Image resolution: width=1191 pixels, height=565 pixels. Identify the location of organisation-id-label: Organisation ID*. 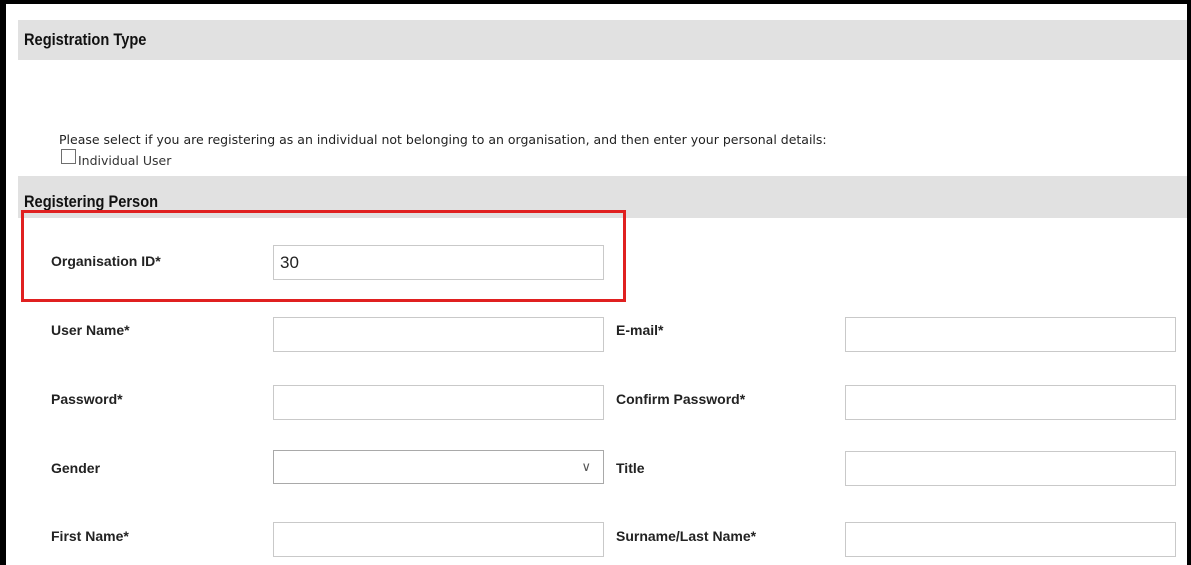
(106, 261).